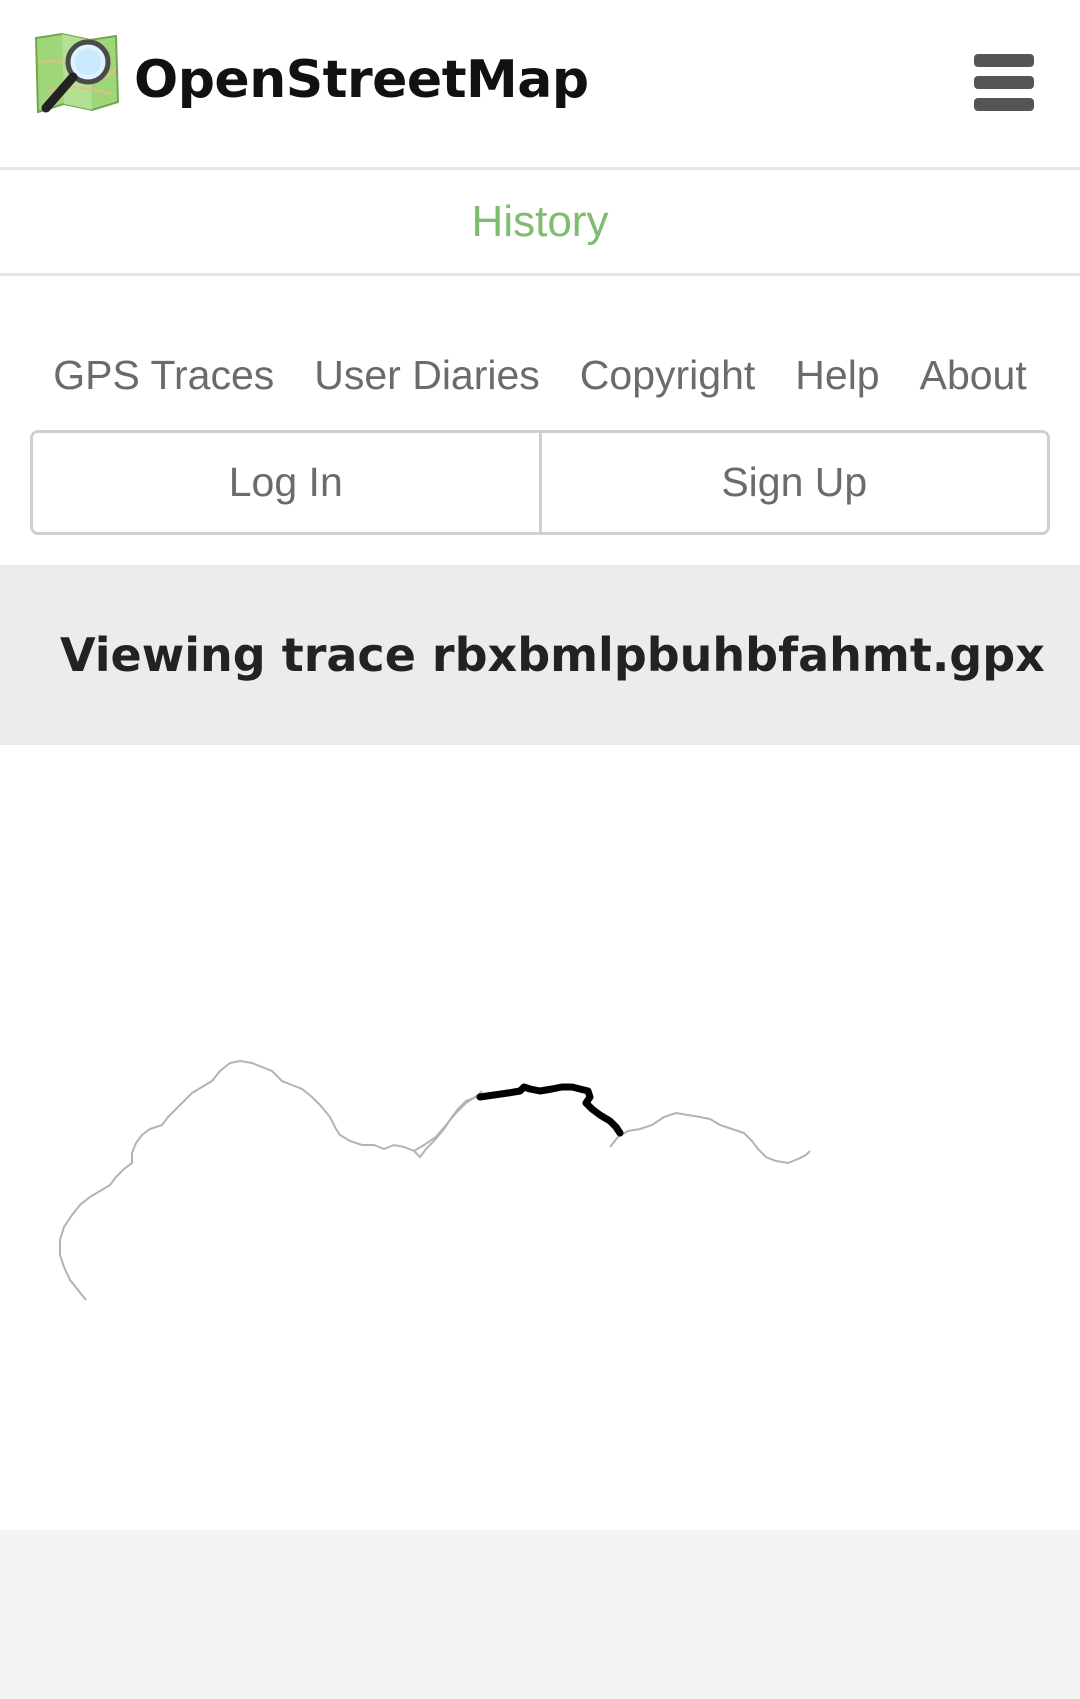  Describe the element at coordinates (76, 76) in the screenshot. I see `openstreetmap-logo-icon` at that location.